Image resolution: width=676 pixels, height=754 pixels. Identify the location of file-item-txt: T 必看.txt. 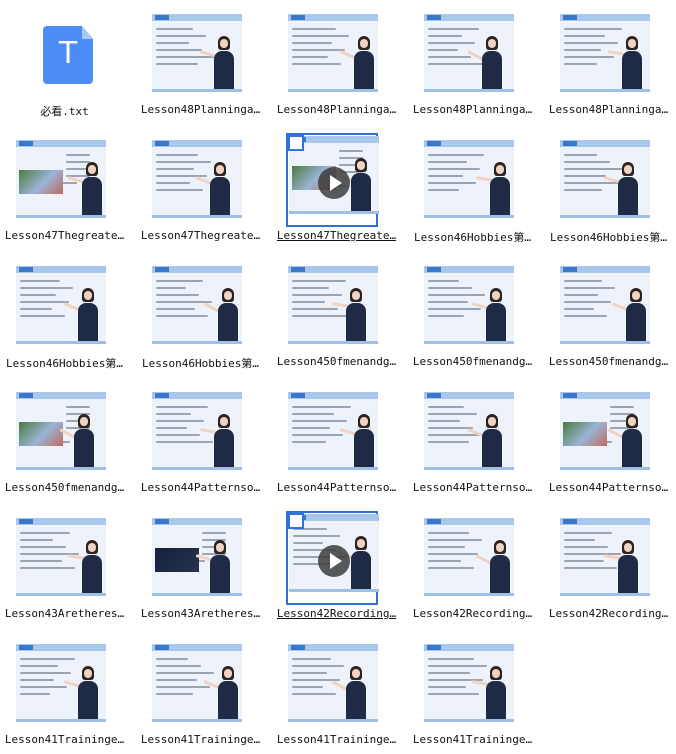
(62, 65).